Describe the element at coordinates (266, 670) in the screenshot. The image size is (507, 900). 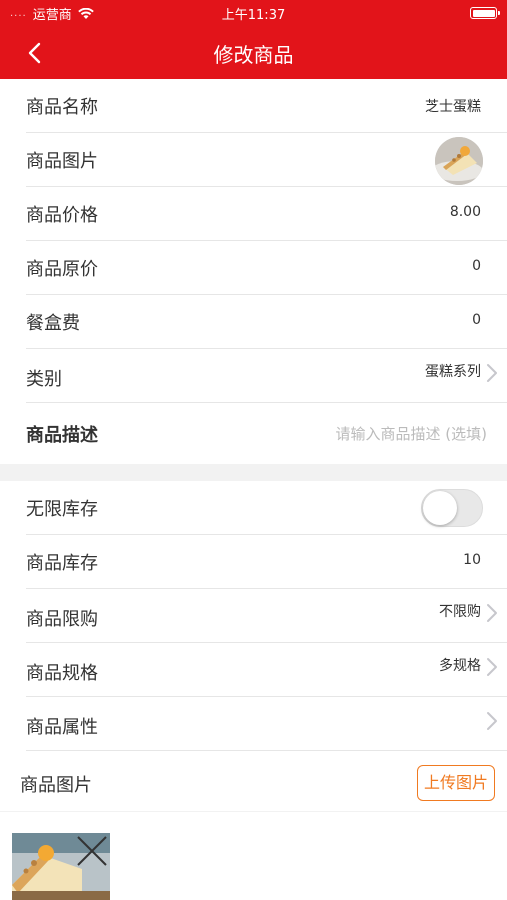
I see `spec-row: 商品规格 多规格` at that location.